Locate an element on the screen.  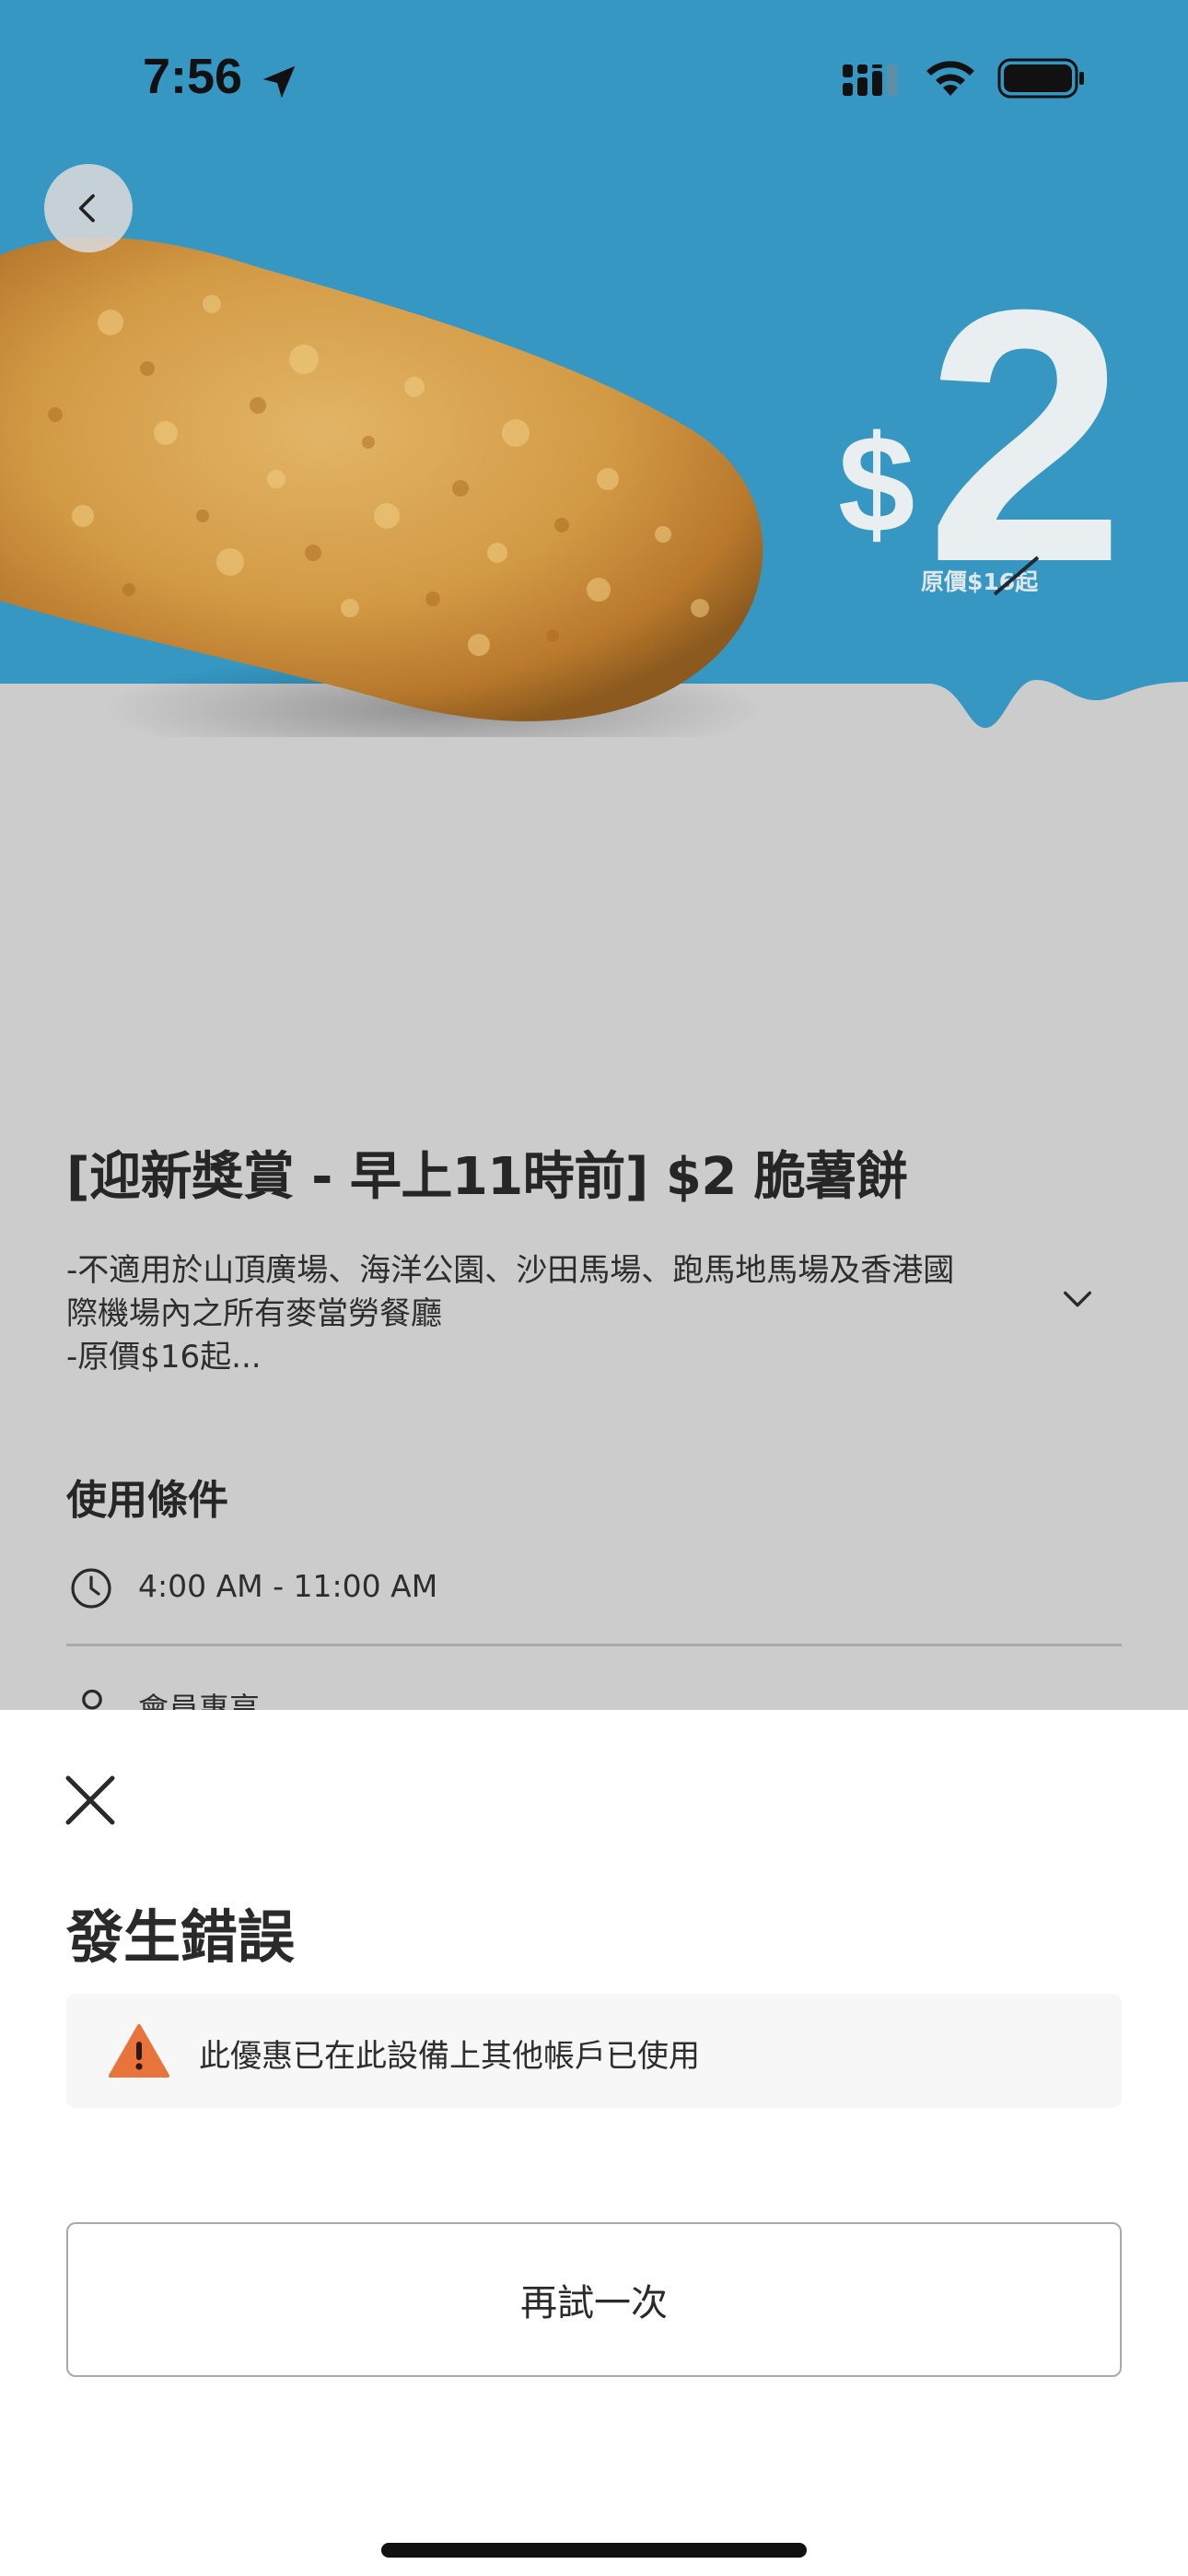
chevron-down-icon is located at coordinates (1077, 1299).